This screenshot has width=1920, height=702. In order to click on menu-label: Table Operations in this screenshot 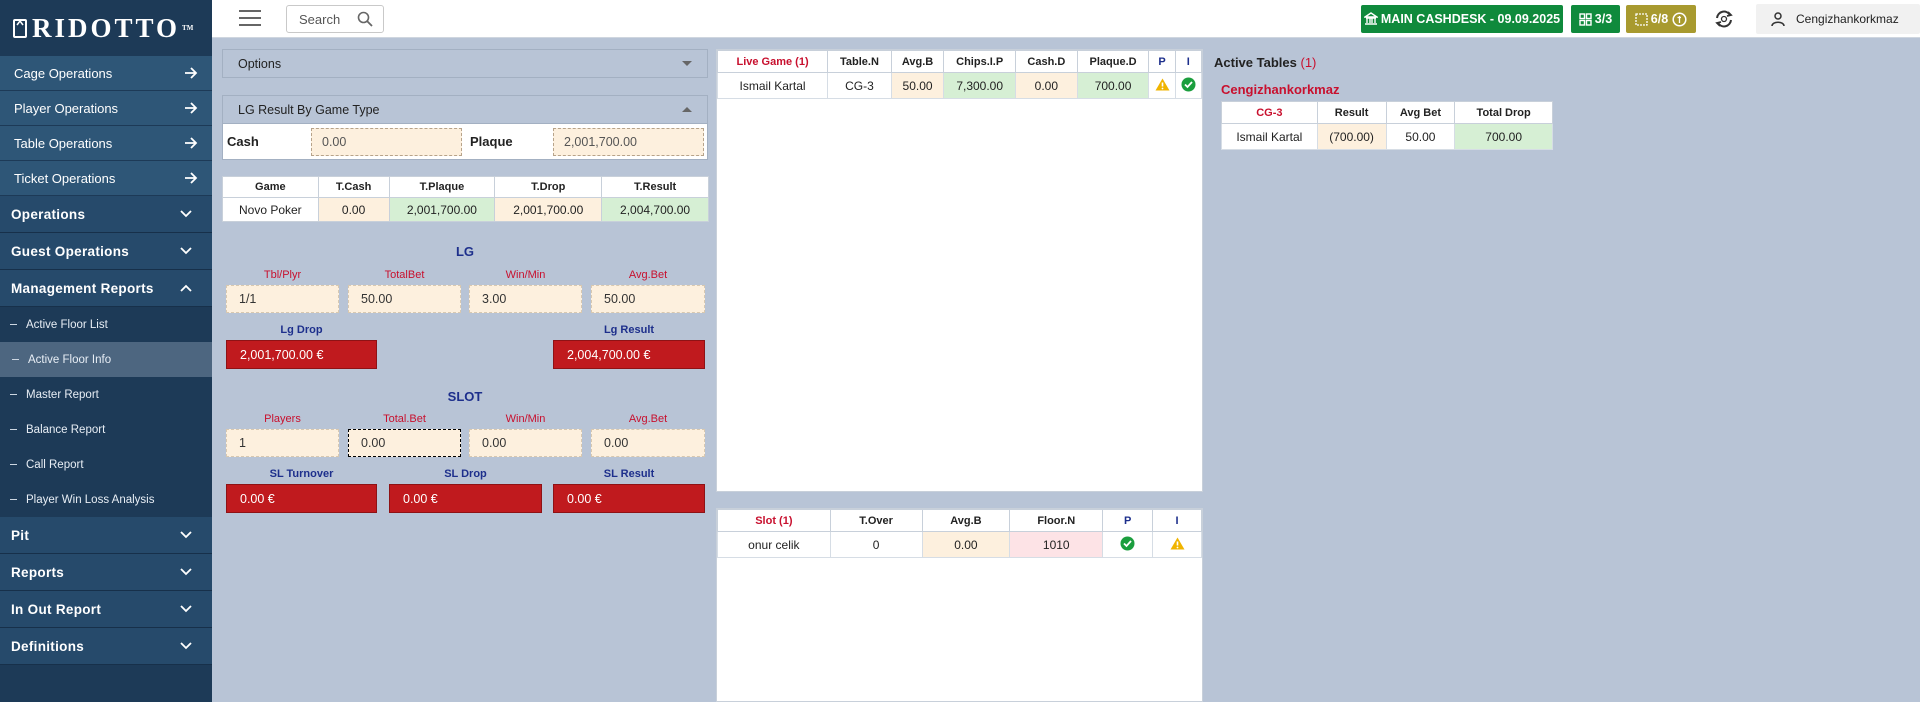, I will do `click(63, 143)`.